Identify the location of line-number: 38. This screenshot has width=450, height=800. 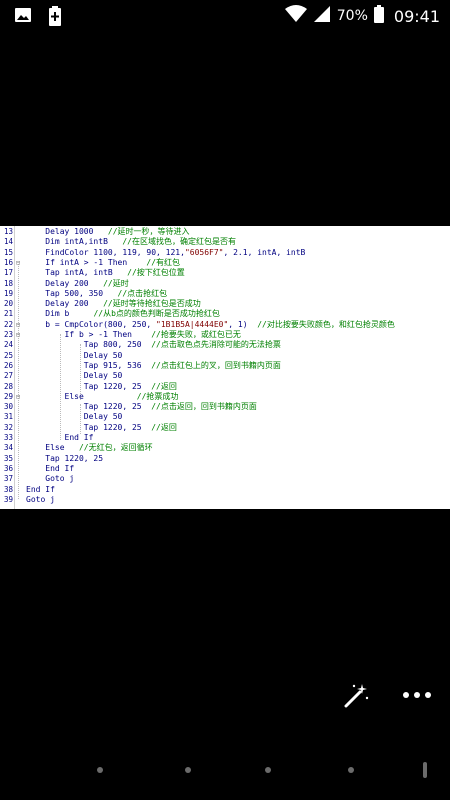
(8, 489).